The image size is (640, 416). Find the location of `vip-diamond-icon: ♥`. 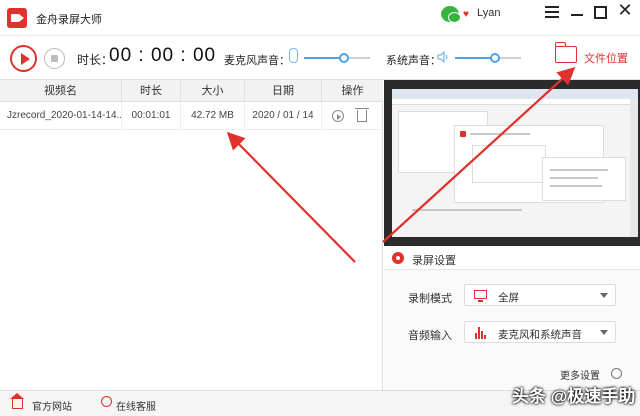

vip-diamond-icon: ♥ is located at coordinates (466, 14).